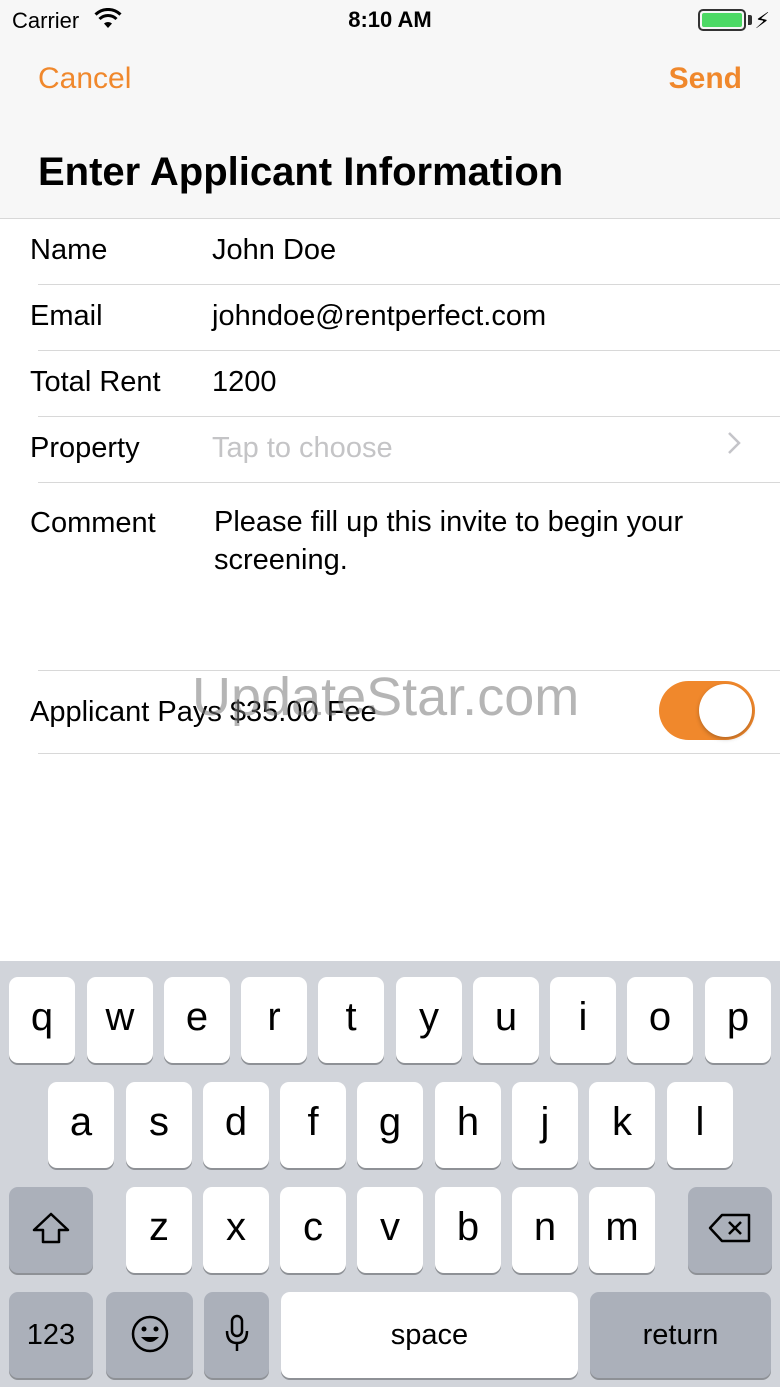  Describe the element at coordinates (545, 1230) in the screenshot. I see `key-n: n` at that location.